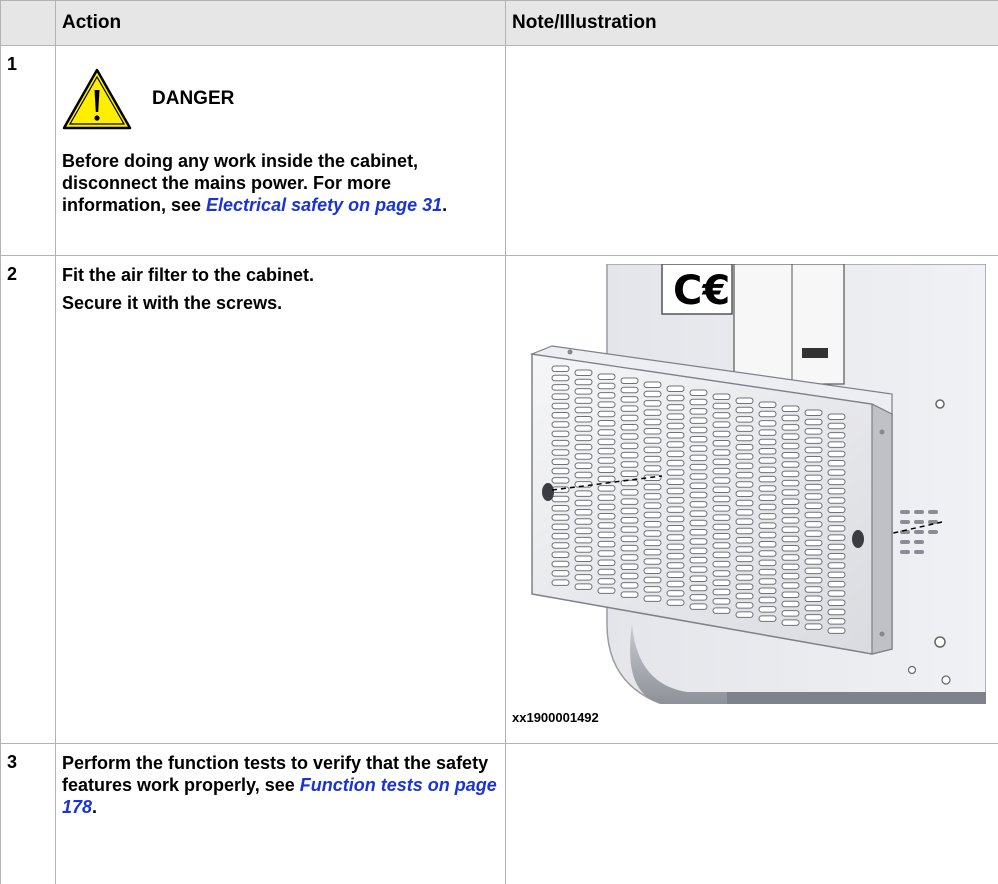  What do you see at coordinates (97, 99) in the screenshot?
I see `warning-triangle-icon` at bounding box center [97, 99].